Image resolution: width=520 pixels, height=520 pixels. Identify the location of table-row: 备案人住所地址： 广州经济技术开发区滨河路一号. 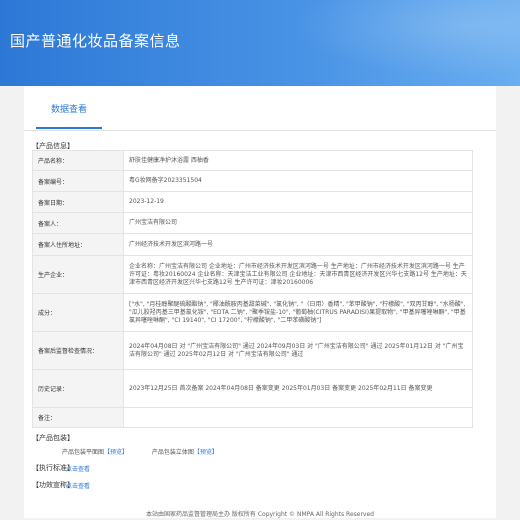
(252, 244).